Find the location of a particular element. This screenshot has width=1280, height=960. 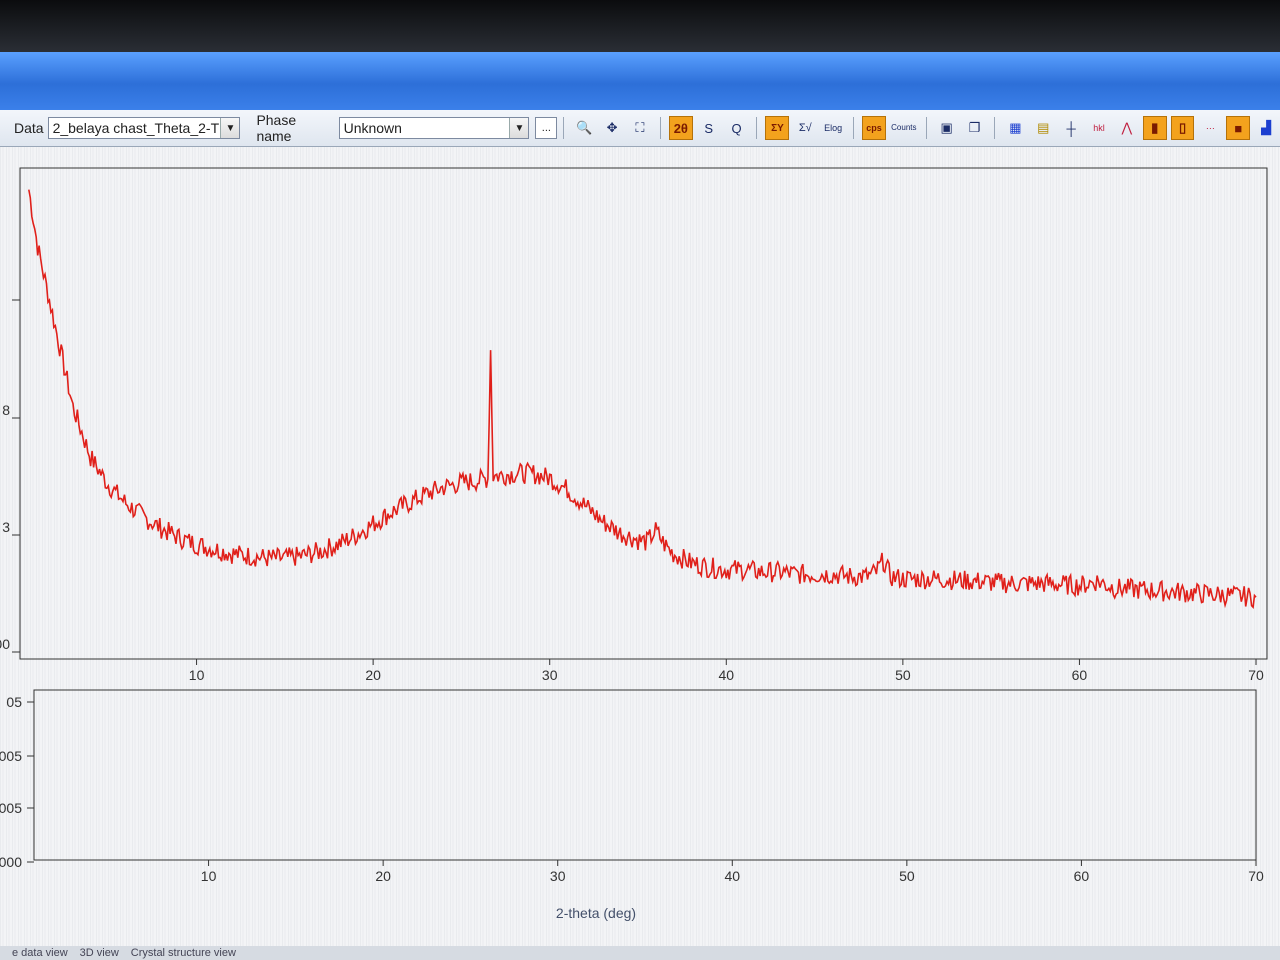

y-tick-label: 00 is located at coordinates (5, 644).